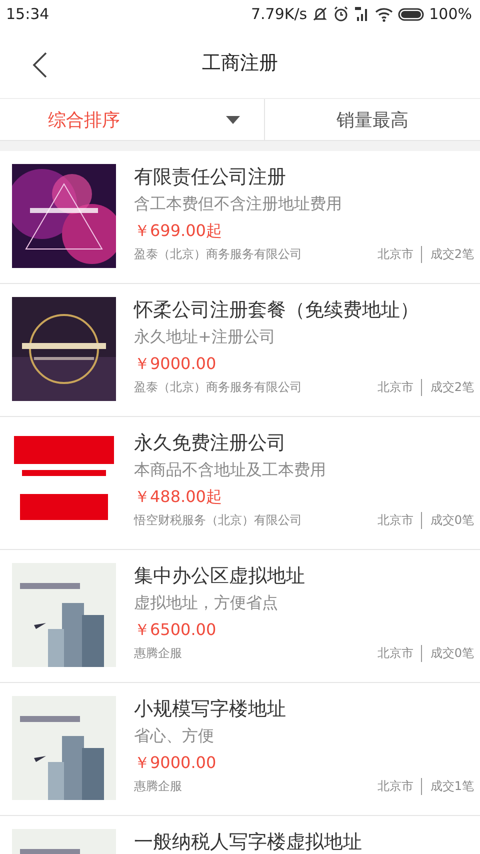 Image resolution: width=480 pixels, height=854 pixels. What do you see at coordinates (28, 14) in the screenshot?
I see `status-time: 15:34` at bounding box center [28, 14].